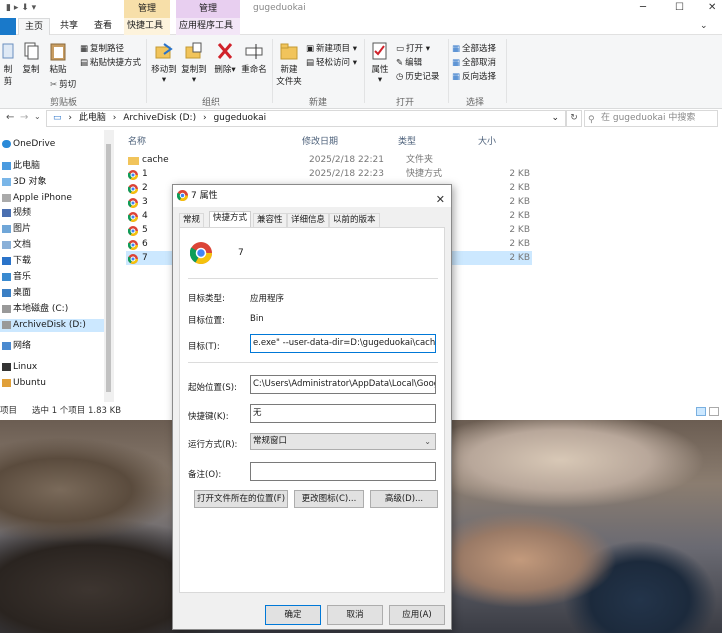 This screenshot has height=633, width=722. I want to click on file-row: cache 2025/2/18 22:21 文件夹, so click(326, 160).